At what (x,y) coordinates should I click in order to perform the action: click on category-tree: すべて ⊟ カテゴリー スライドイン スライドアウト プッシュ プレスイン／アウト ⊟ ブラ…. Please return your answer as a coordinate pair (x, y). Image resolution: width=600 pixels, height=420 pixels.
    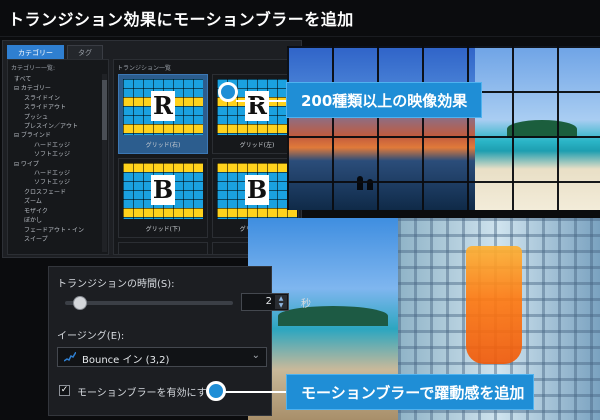
    Looking at the image, I should click on (58, 159).